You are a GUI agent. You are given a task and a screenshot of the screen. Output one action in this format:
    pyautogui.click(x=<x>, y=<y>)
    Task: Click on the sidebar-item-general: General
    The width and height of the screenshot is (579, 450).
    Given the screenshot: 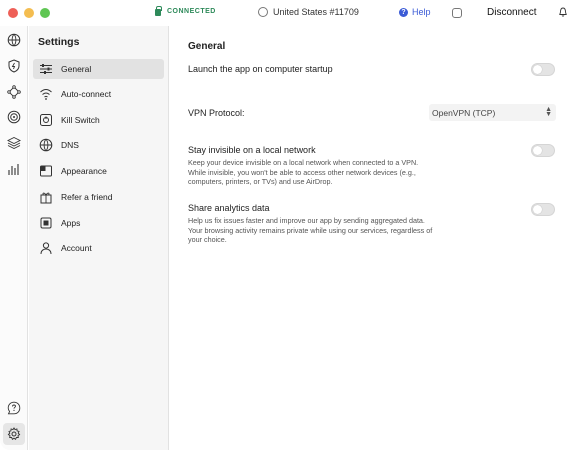 What is the action you would take?
    pyautogui.click(x=98, y=69)
    